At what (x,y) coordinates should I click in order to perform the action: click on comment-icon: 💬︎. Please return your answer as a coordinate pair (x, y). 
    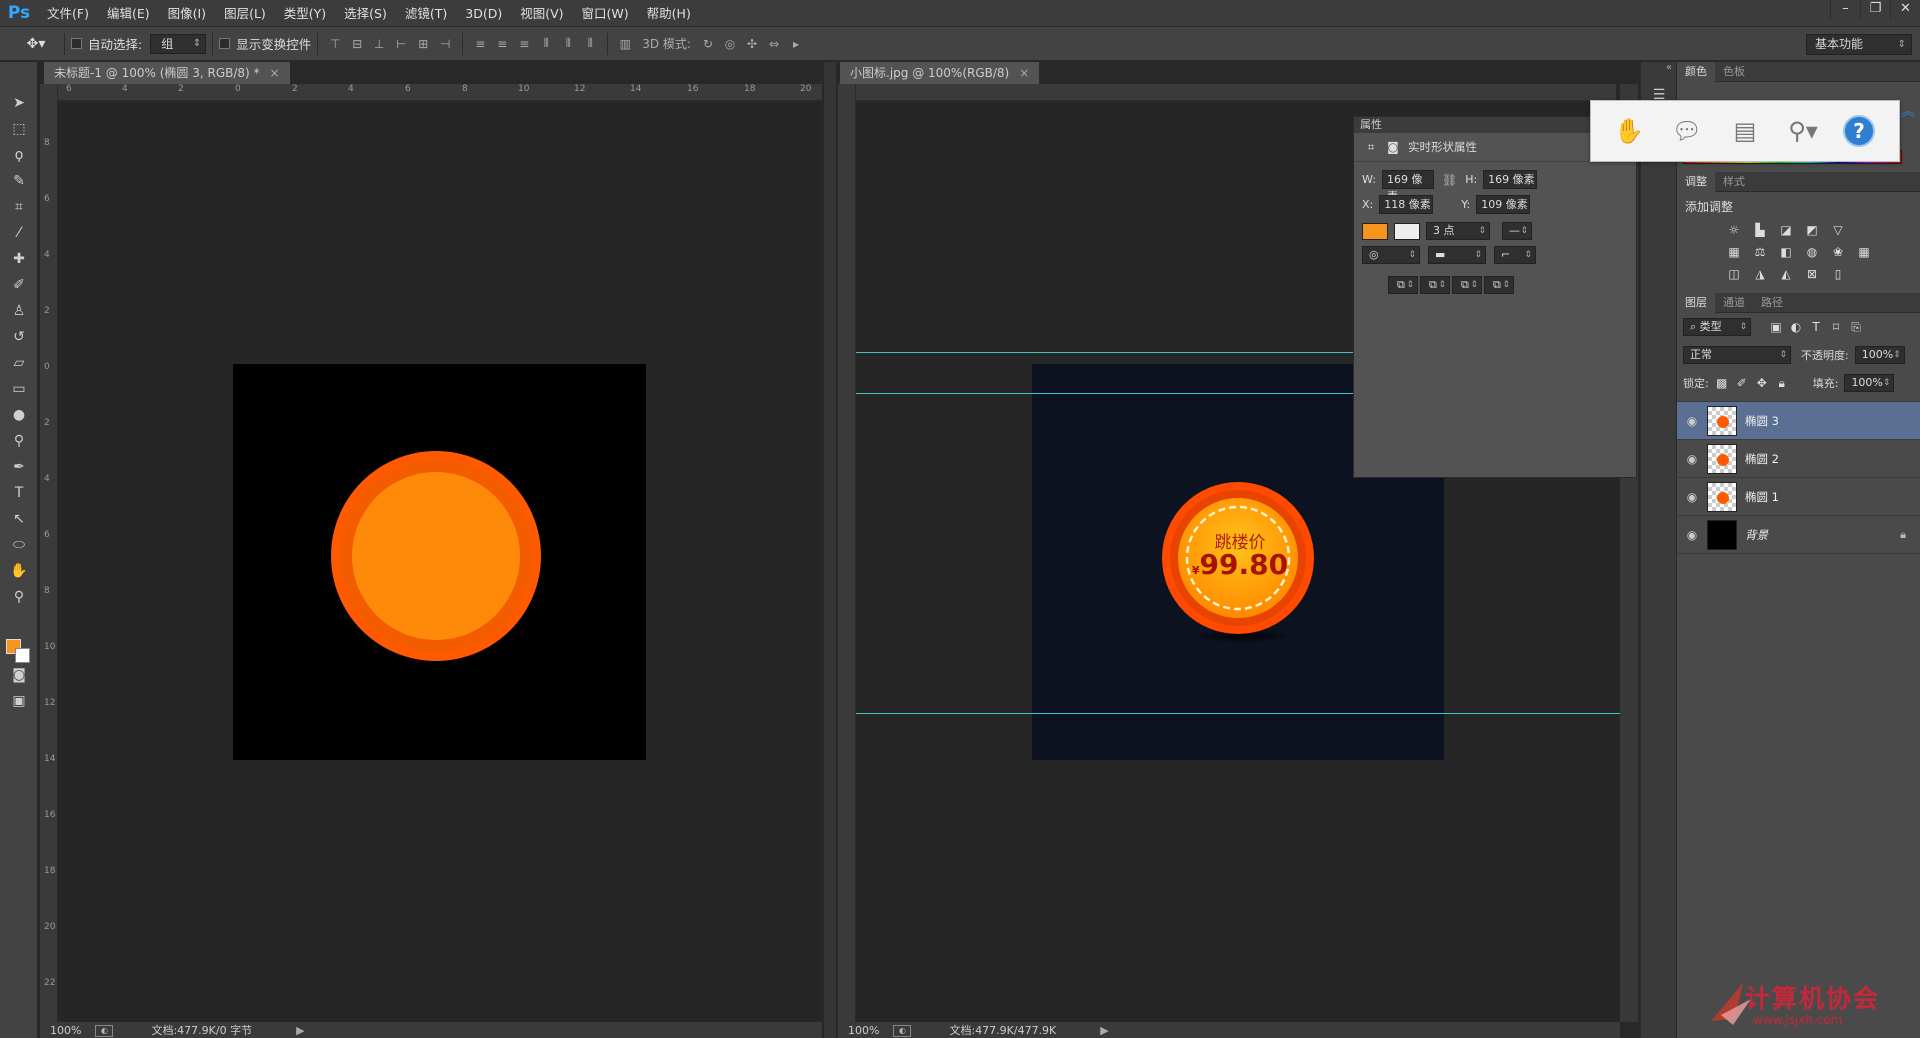
    Looking at the image, I should click on (1687, 131).